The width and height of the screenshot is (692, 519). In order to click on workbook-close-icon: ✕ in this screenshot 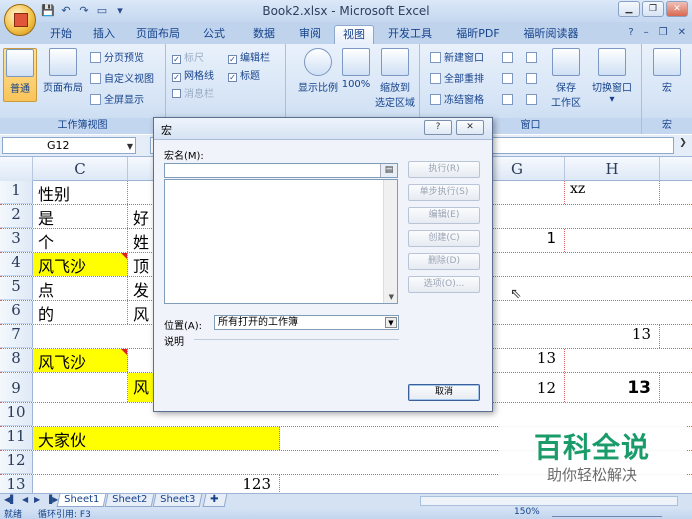, I will do `click(682, 32)`.